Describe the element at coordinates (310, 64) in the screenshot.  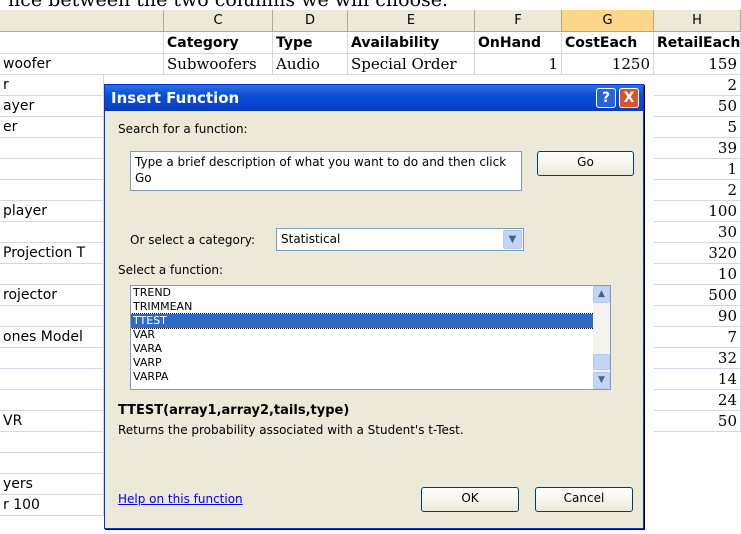
I see `cell-d-1: Audio` at that location.